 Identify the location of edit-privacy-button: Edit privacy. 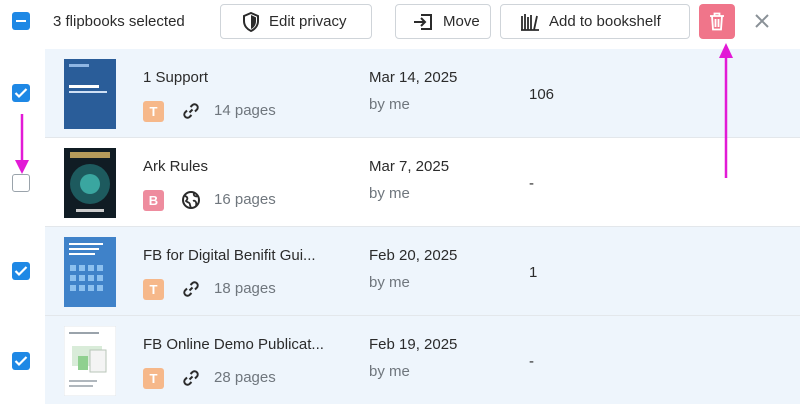
(296, 21).